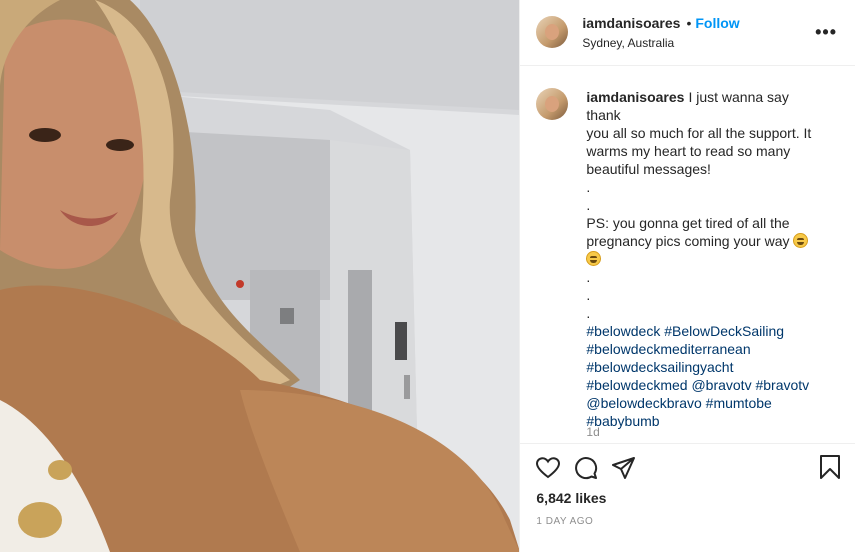 The width and height of the screenshot is (855, 552). Describe the element at coordinates (701, 421) in the screenshot. I see `hashtag-line: #babybumb` at that location.